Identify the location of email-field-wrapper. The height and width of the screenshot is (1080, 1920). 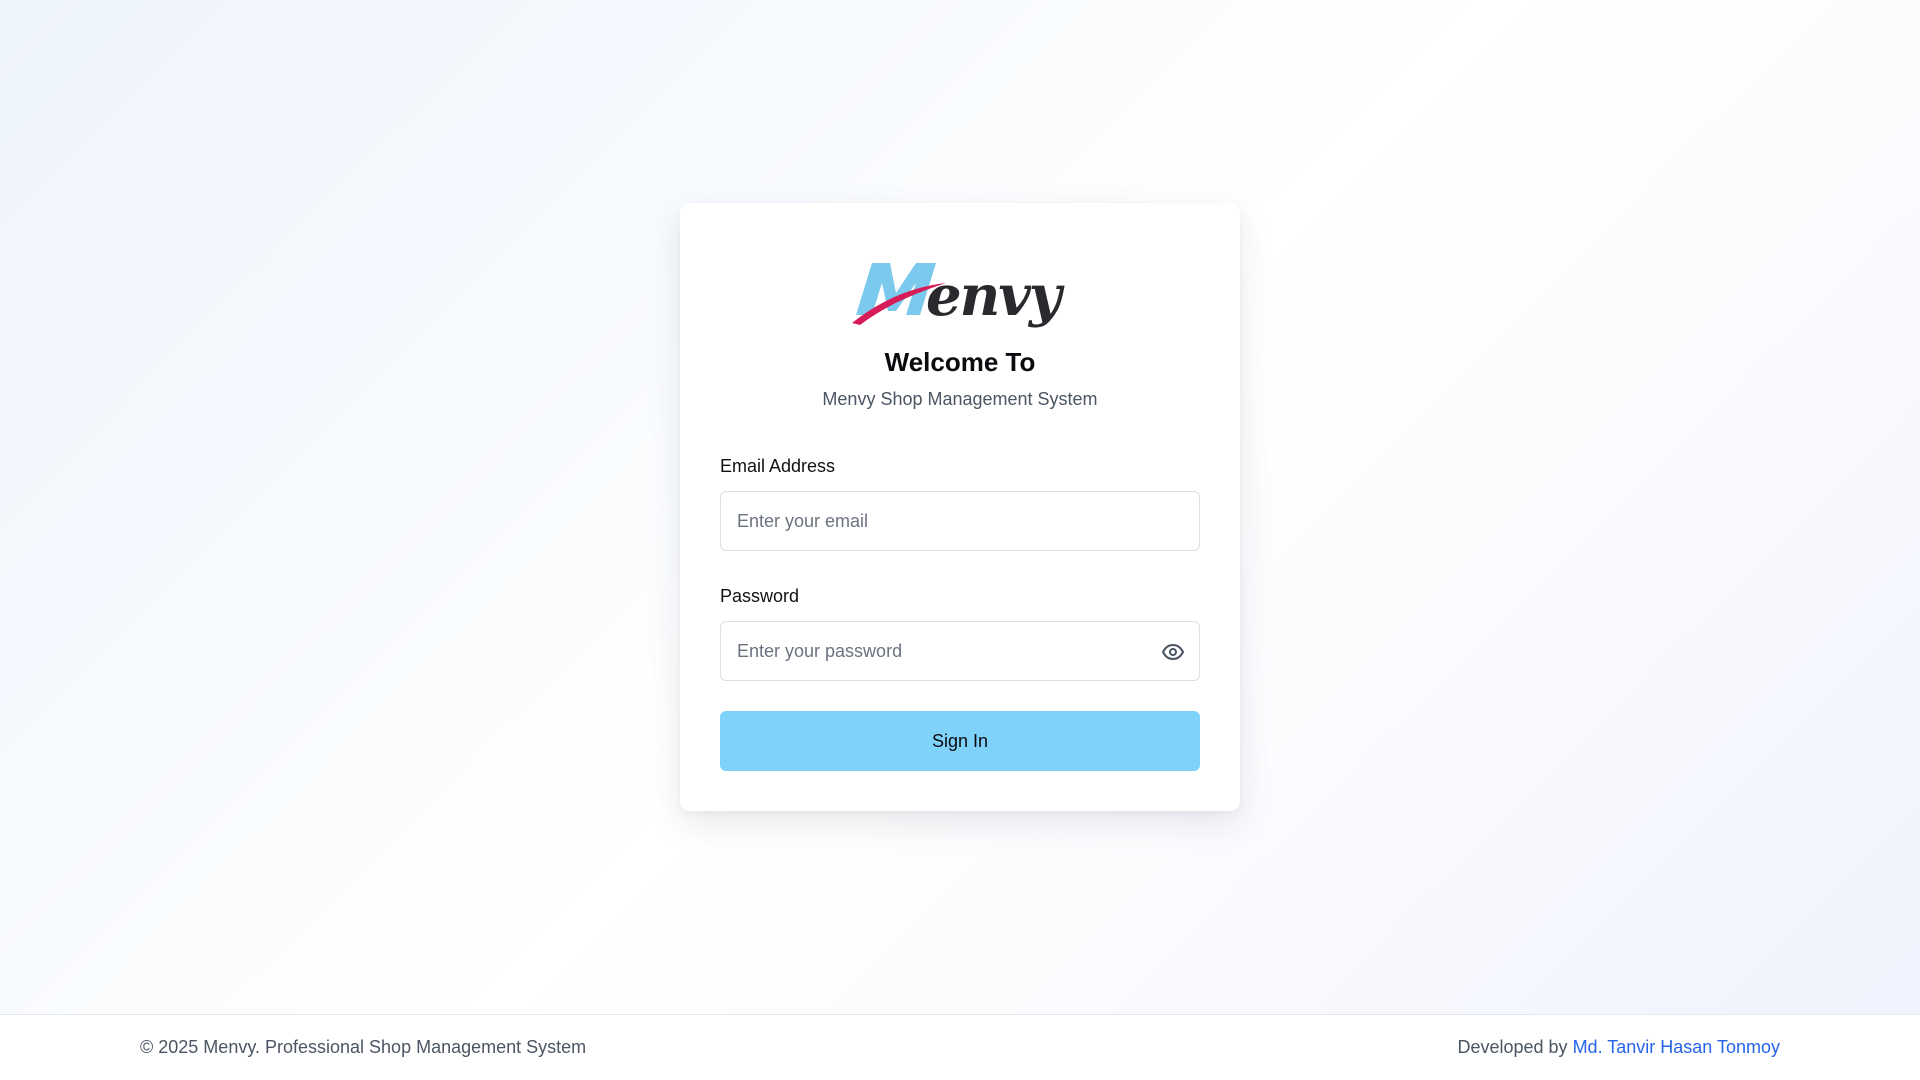
(960, 521).